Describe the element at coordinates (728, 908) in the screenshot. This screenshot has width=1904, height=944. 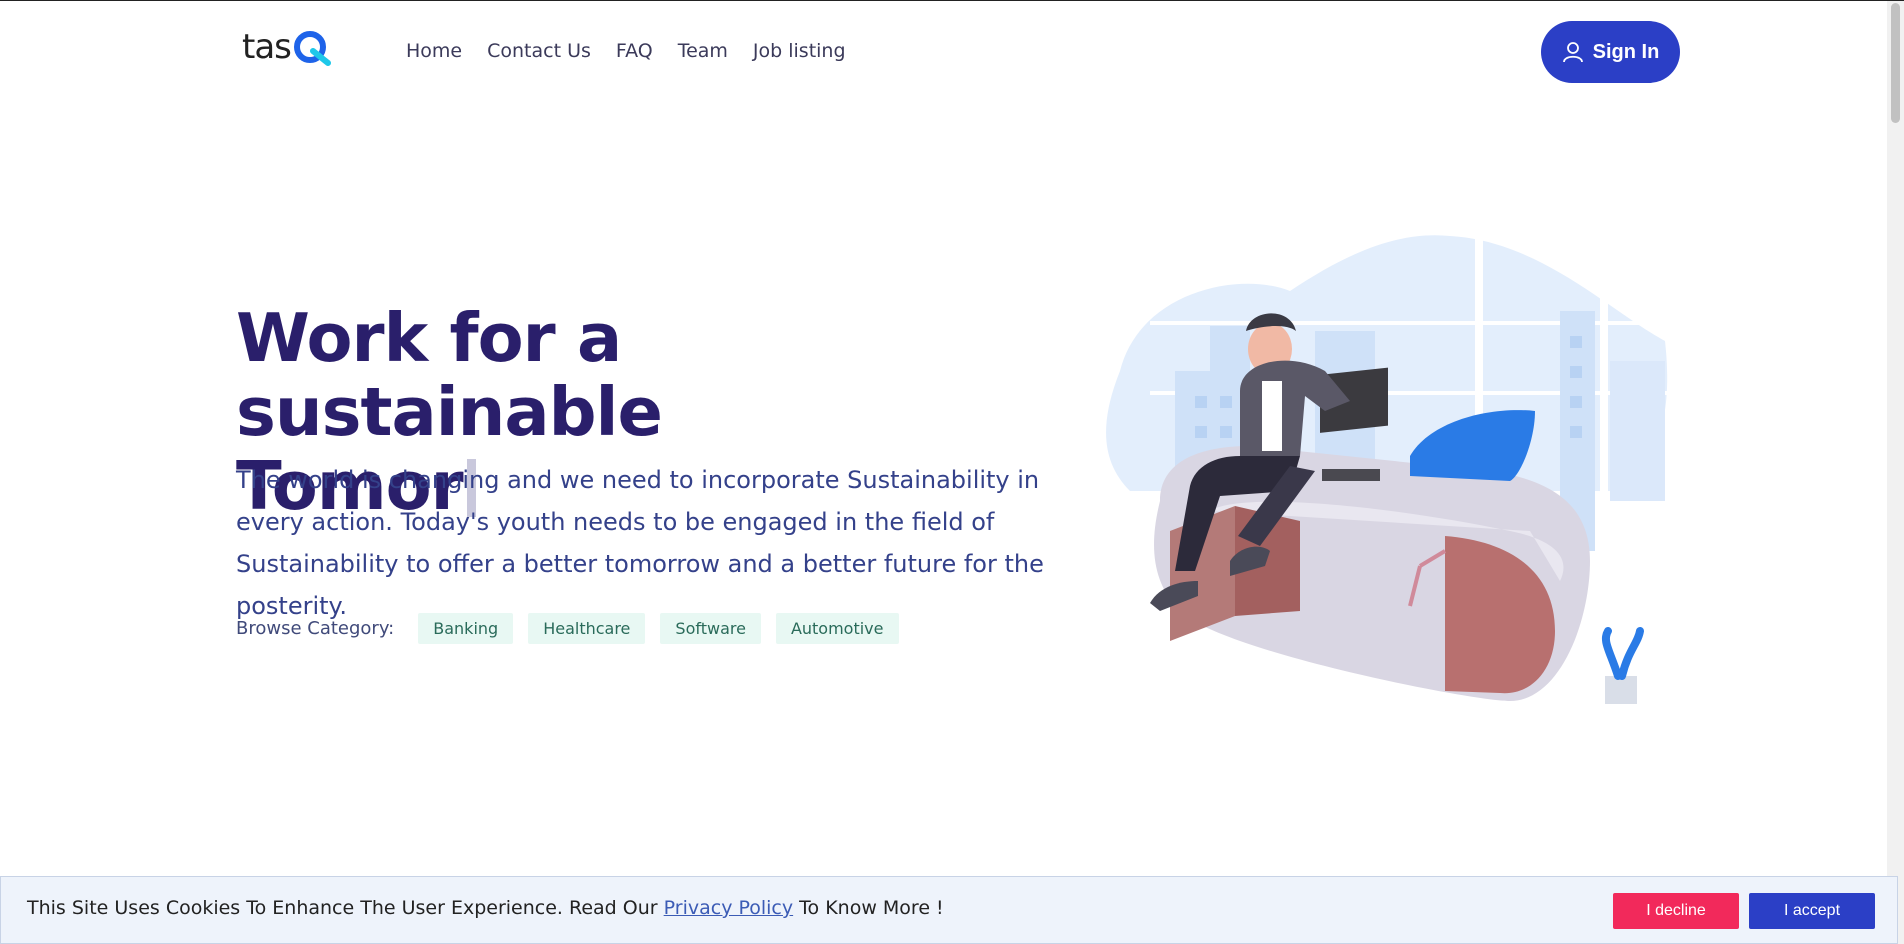
I see `privacy-policy-link: Privacy Policy` at that location.